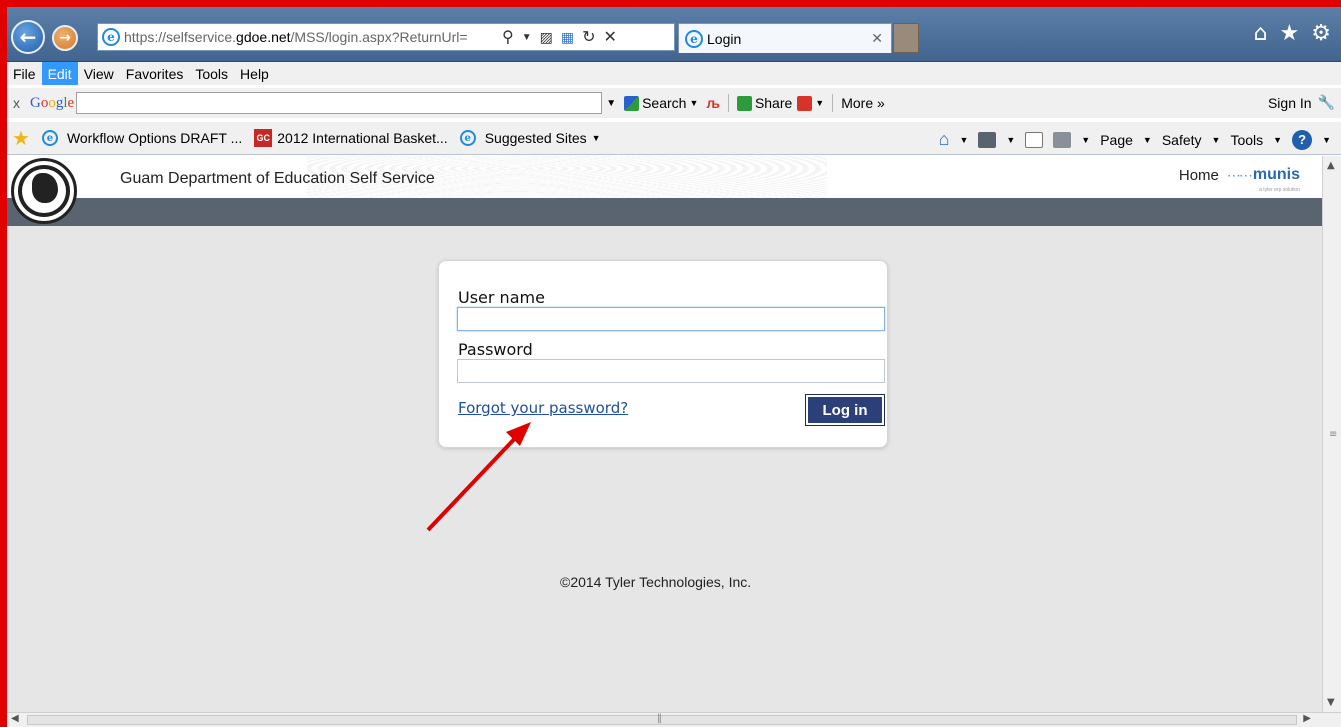 The width and height of the screenshot is (1341, 727). What do you see at coordinates (263, 138) in the screenshot?
I see `gc-logo-icon: GC` at bounding box center [263, 138].